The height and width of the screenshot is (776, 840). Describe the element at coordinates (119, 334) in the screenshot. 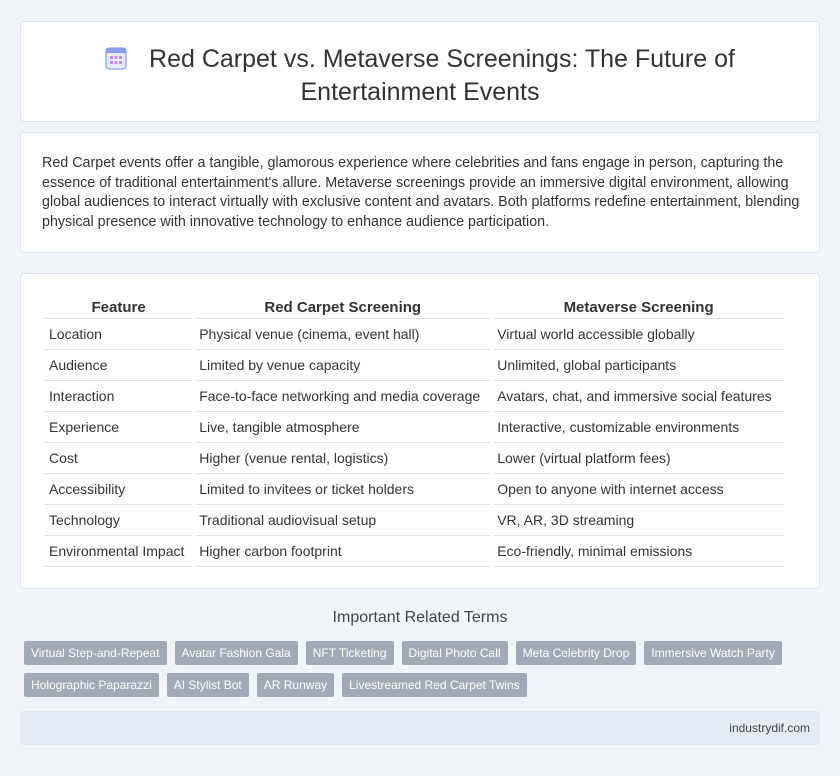

I see `feature-cell: Location` at that location.